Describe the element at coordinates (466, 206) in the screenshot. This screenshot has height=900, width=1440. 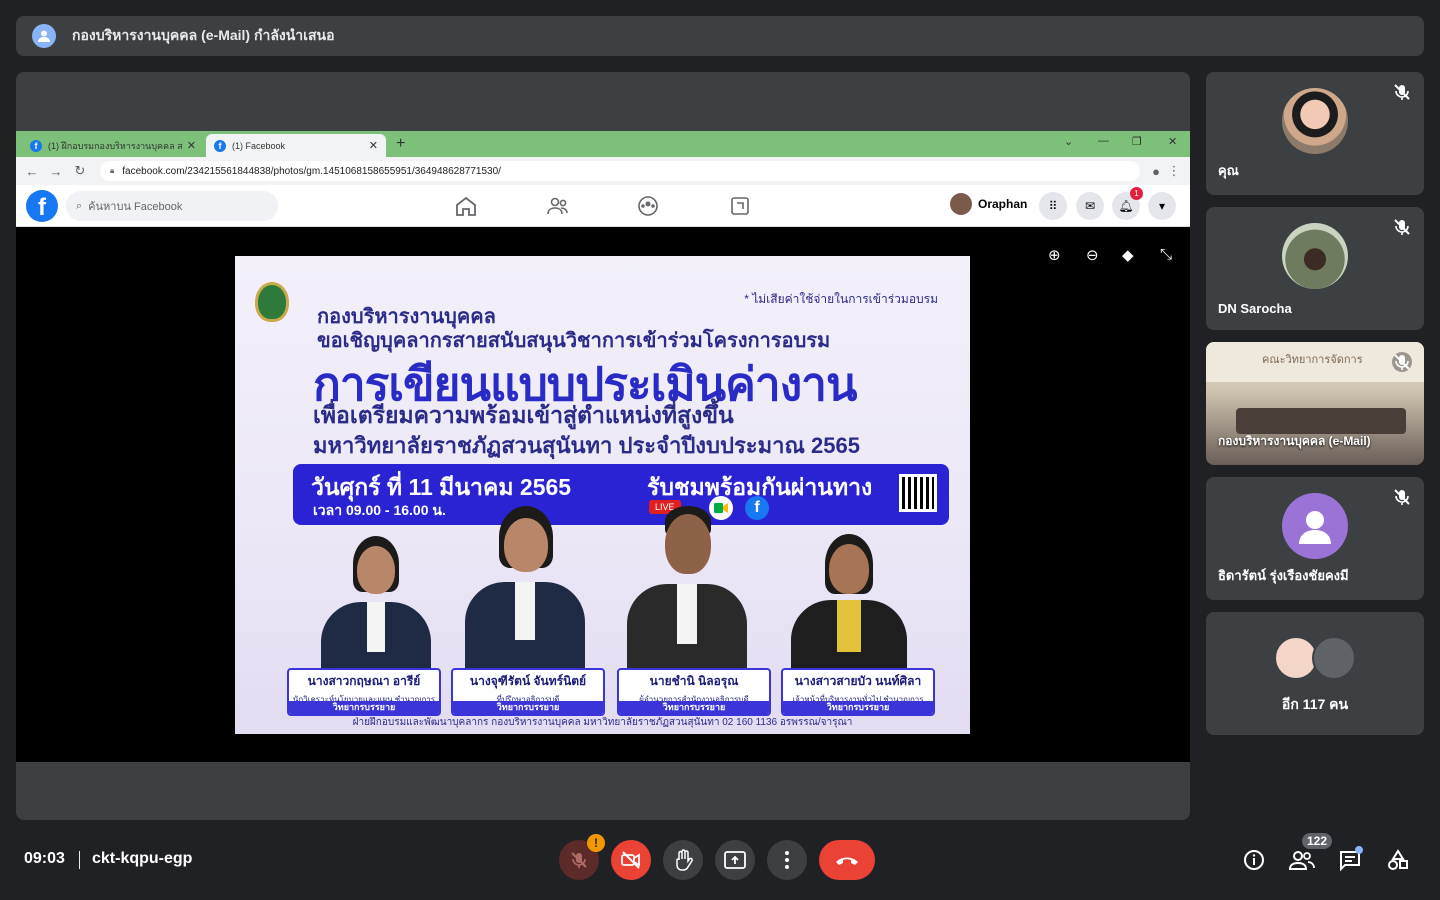
I see `home-icon` at that location.